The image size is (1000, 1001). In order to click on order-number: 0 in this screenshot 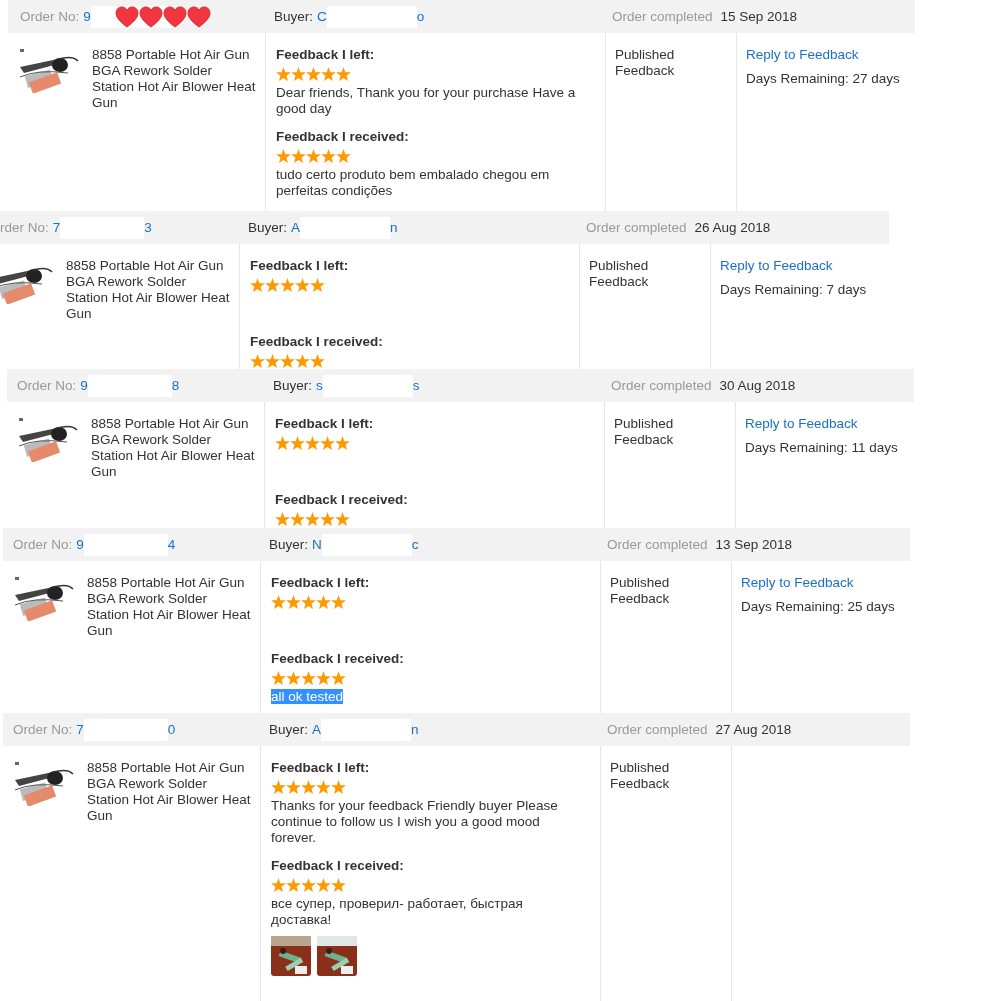, I will do `click(171, 729)`.